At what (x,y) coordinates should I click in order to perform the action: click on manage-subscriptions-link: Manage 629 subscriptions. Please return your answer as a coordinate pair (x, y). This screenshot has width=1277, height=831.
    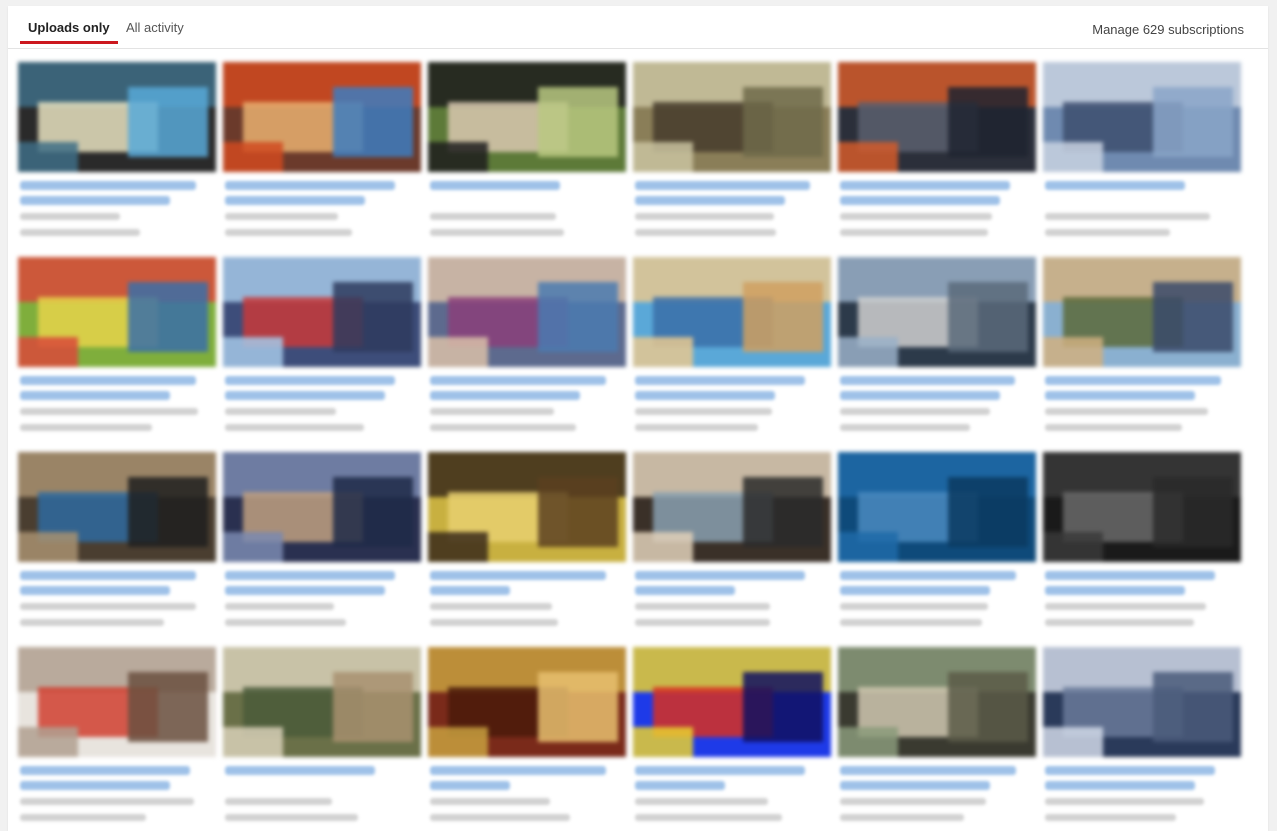
    Looking at the image, I should click on (1168, 29).